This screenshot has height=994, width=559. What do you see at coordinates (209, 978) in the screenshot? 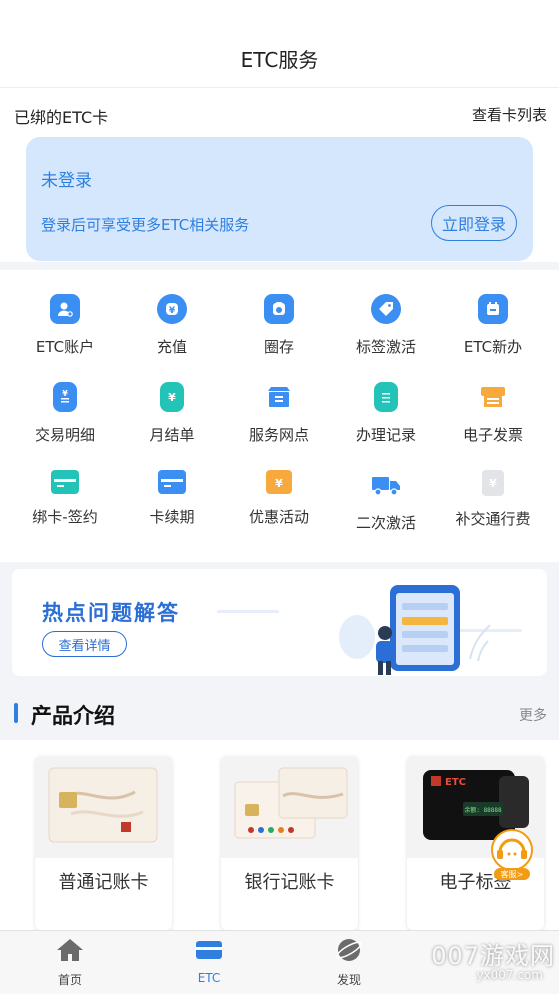
I see `tab-label: ETC` at bounding box center [209, 978].